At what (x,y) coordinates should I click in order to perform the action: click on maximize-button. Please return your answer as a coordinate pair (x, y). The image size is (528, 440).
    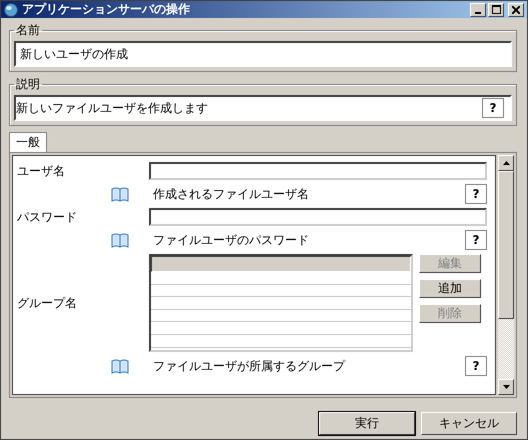
    Looking at the image, I should click on (496, 9).